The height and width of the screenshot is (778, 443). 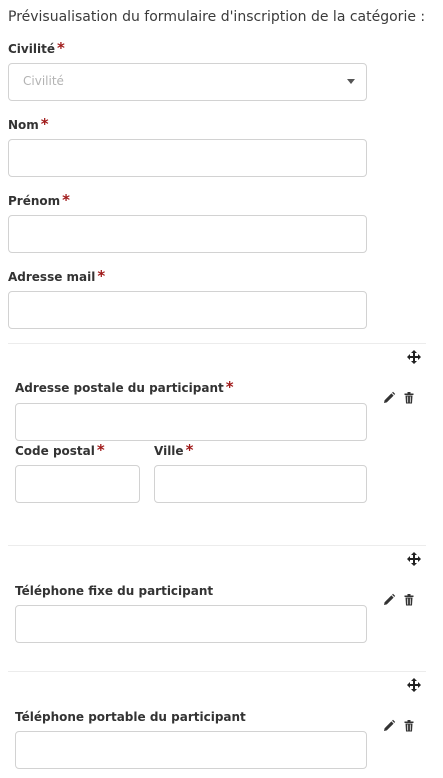 What do you see at coordinates (187, 158) in the screenshot?
I see `nom-input` at bounding box center [187, 158].